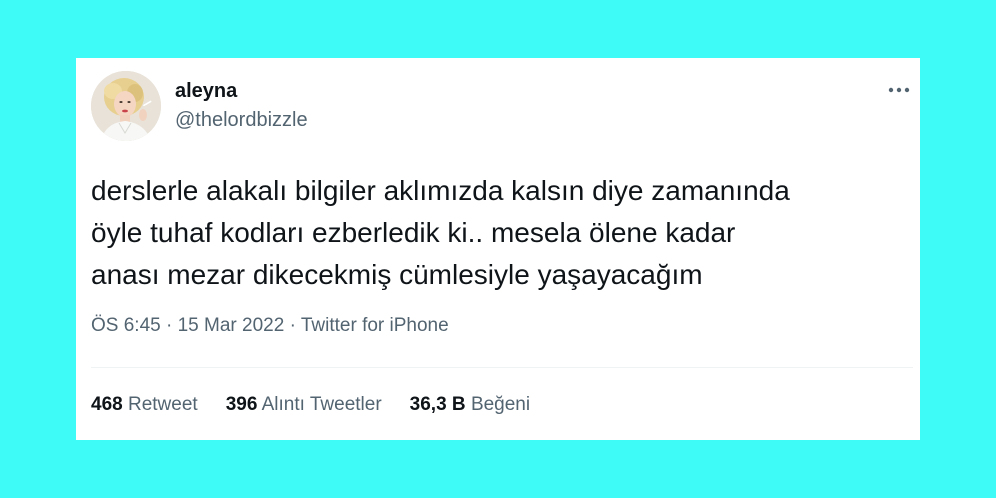  I want to click on tweet-date: 15 Mar 2022, so click(231, 325).